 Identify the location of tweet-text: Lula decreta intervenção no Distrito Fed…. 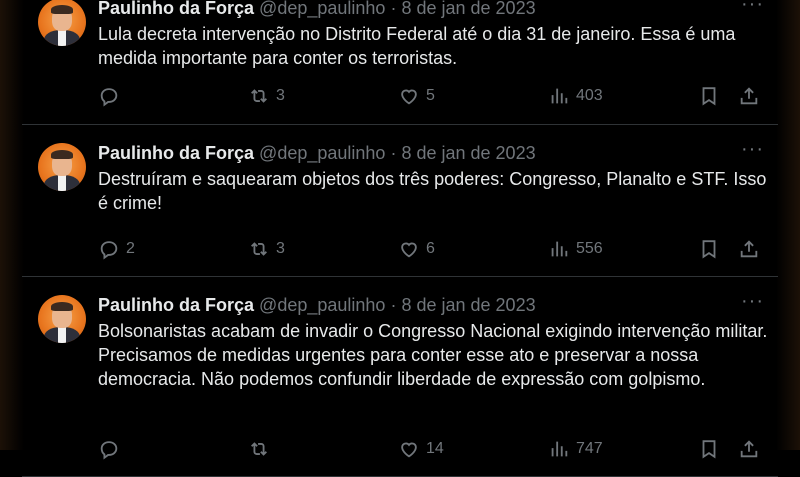
(433, 46).